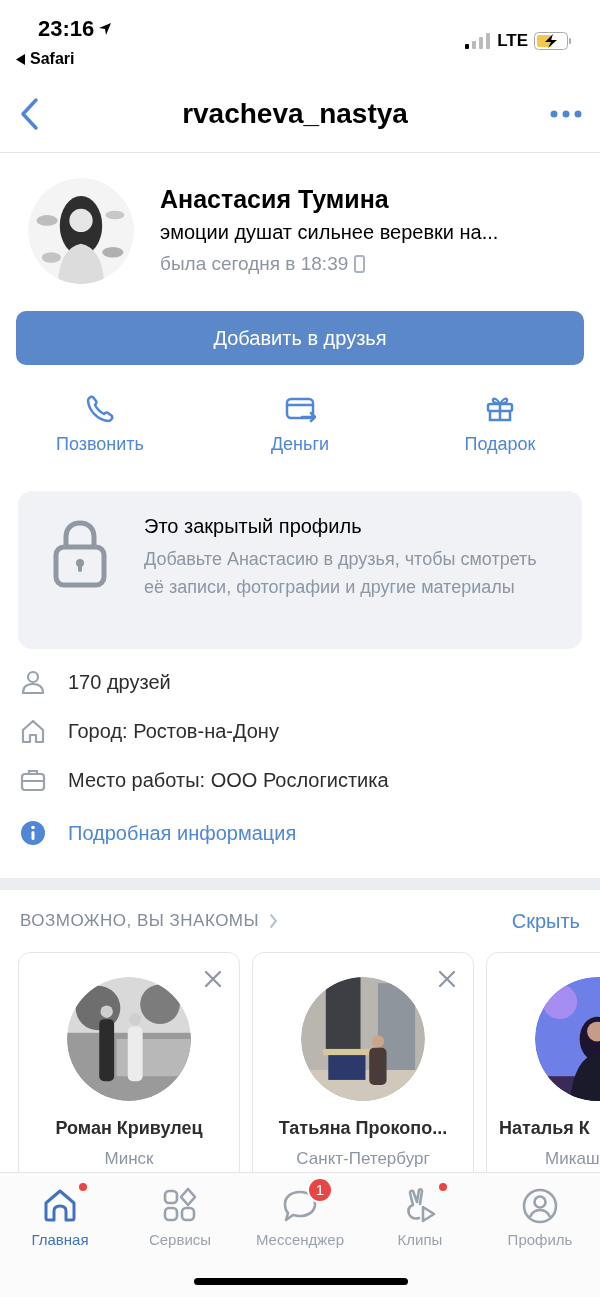 The width and height of the screenshot is (600, 1297). Describe the element at coordinates (363, 1159) in the screenshot. I see `person-city: Санкт-Петербург` at that location.